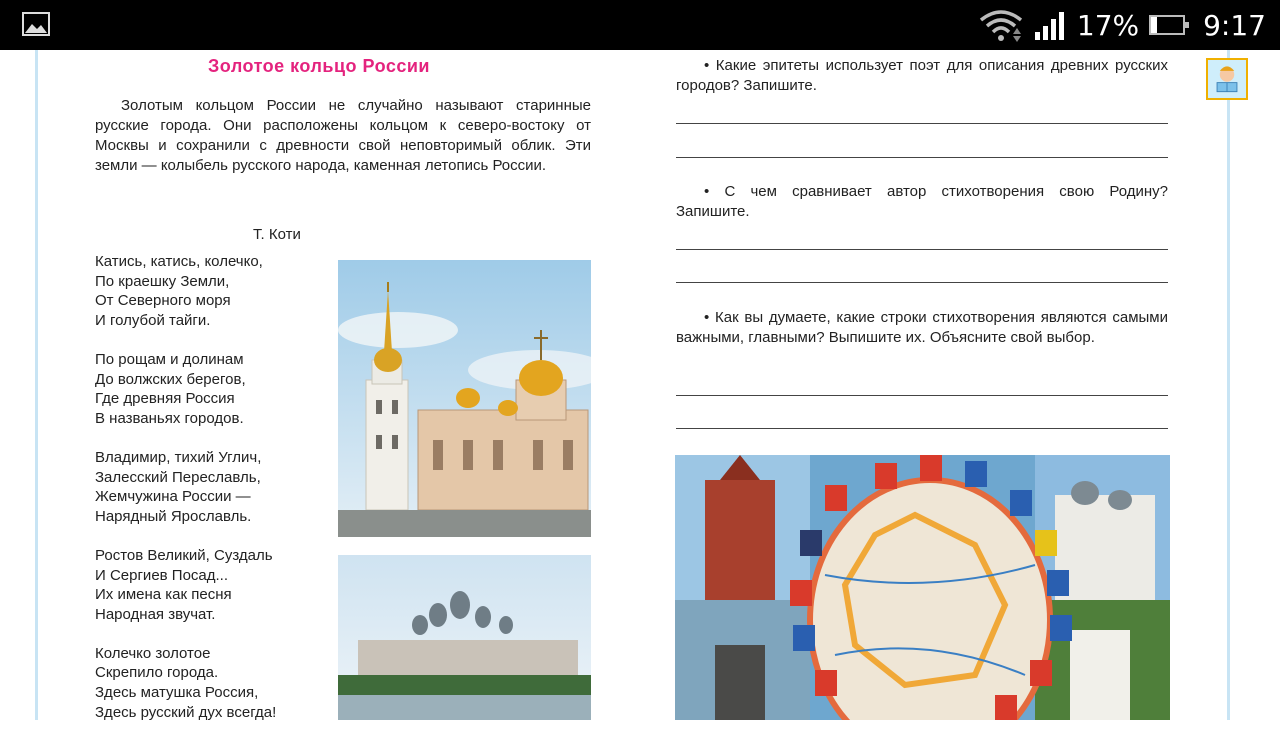 The width and height of the screenshot is (1280, 742). Describe the element at coordinates (1169, 25) in the screenshot. I see `battery-icon` at that location.